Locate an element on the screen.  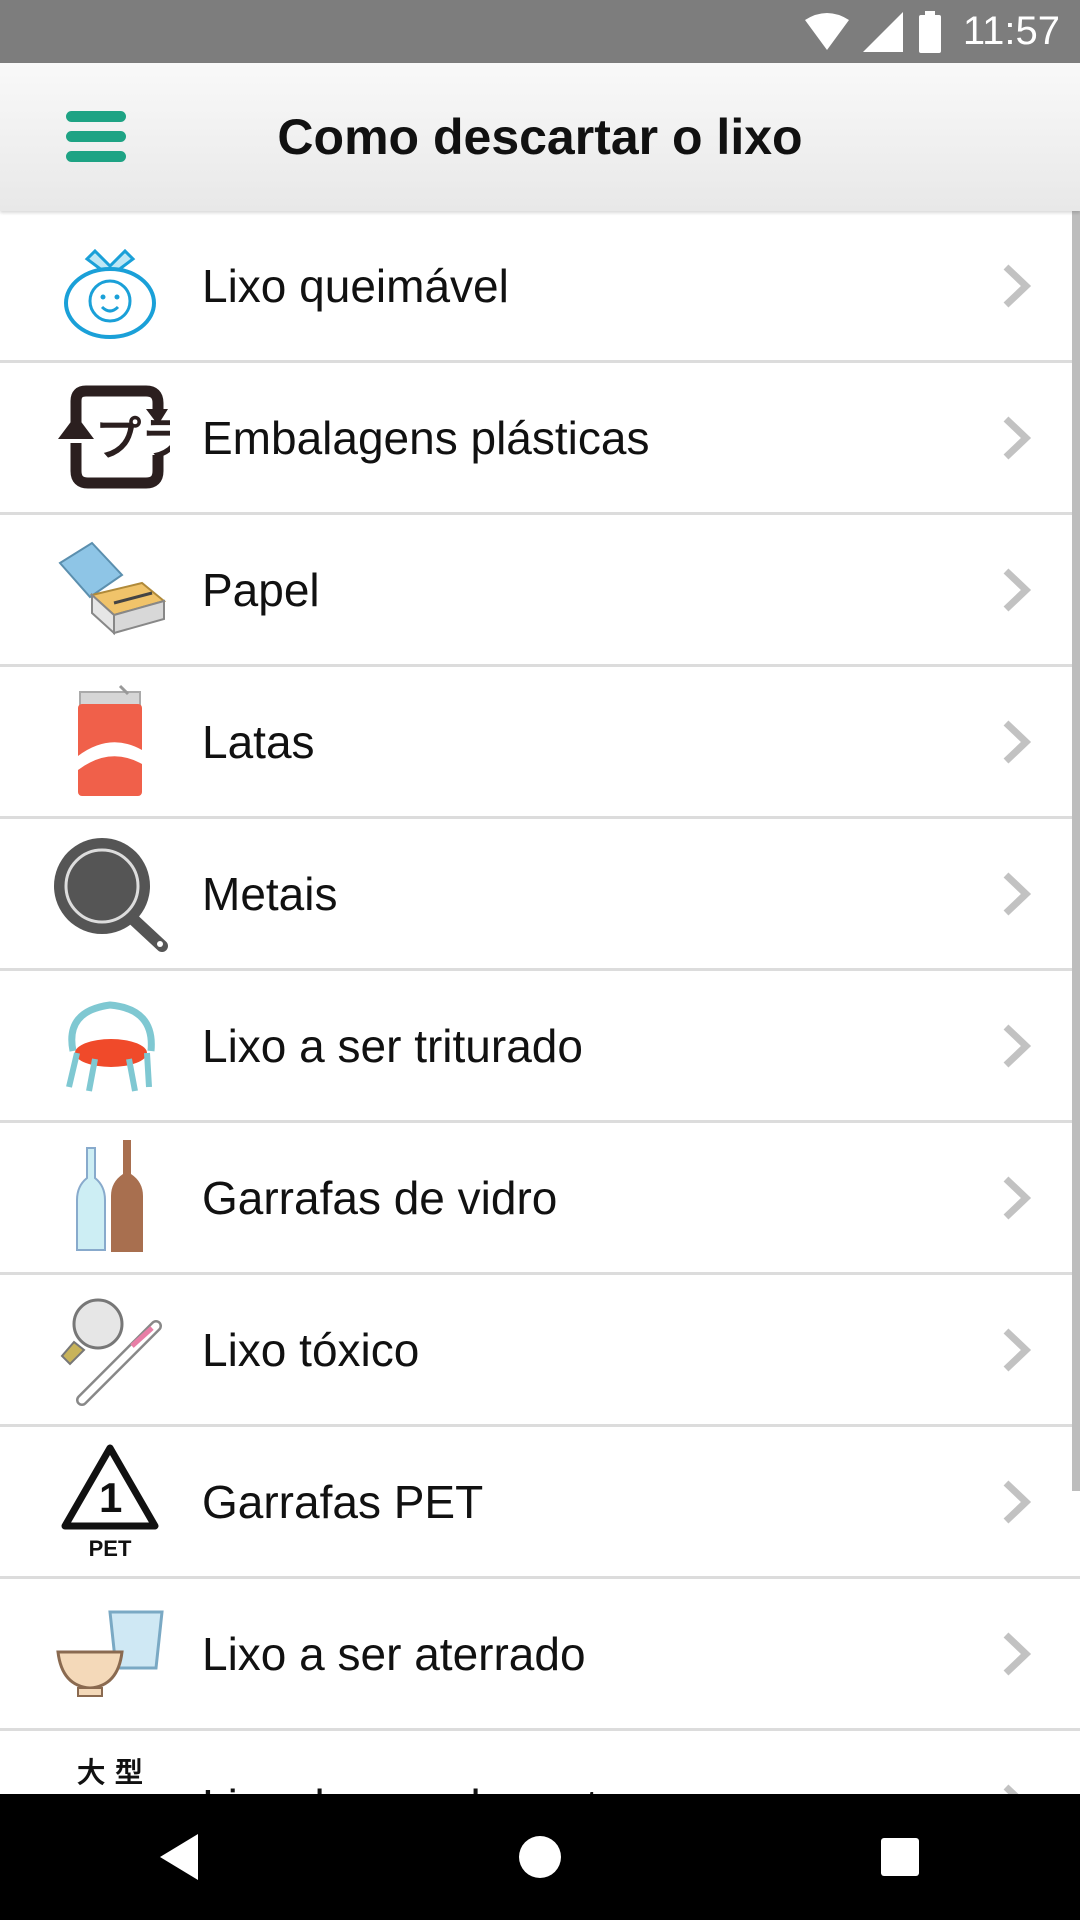
plastic-recycle-icon: プラ is located at coordinates (110, 438).